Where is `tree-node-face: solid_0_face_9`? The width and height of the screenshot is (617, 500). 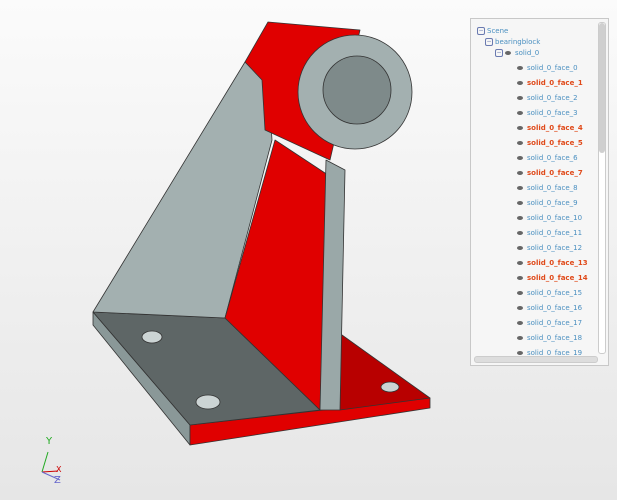
tree-node-face: solid_0_face_9 is located at coordinates (547, 203).